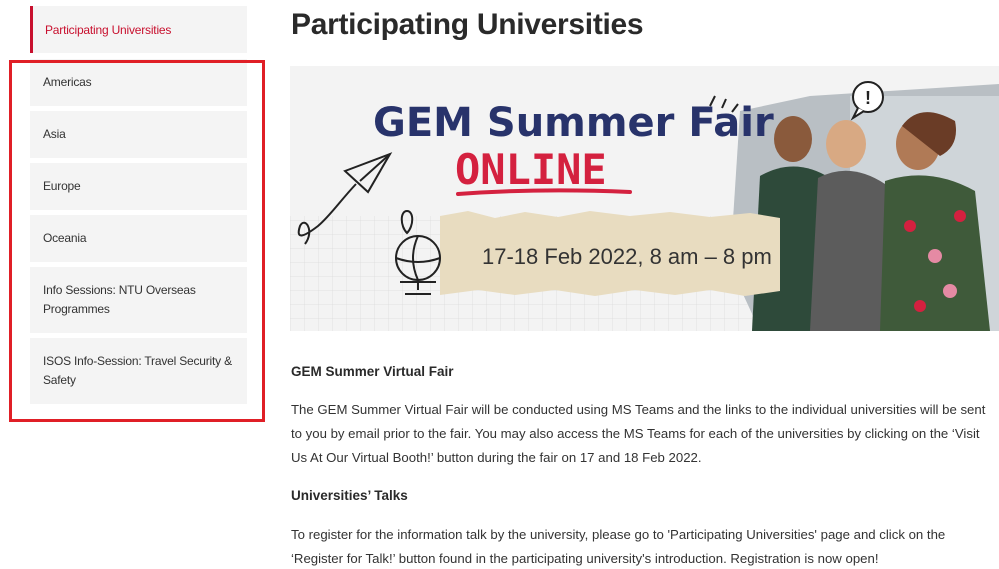 The height and width of the screenshot is (569, 999). What do you see at coordinates (138, 186) in the screenshot?
I see `sidebar-item-europe: Europe` at bounding box center [138, 186].